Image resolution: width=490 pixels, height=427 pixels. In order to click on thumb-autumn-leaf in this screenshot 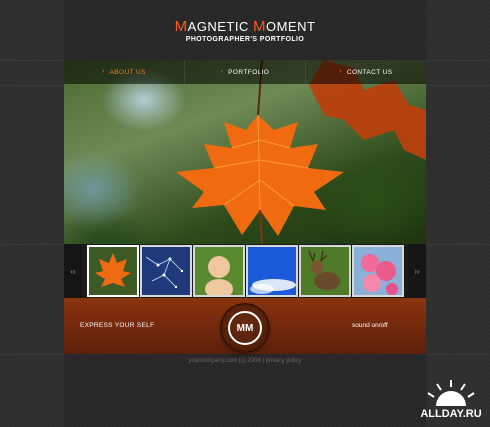, I will do `click(113, 271)`.